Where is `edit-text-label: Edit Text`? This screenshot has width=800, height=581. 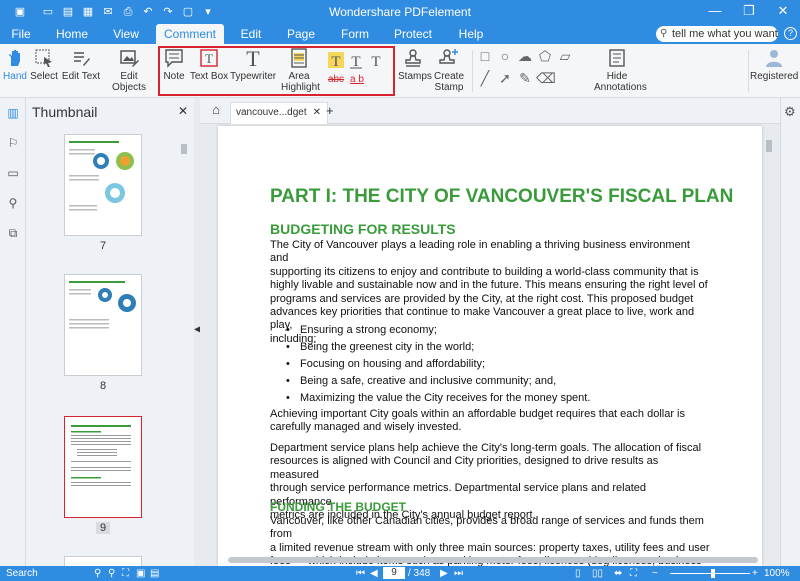
edit-text-label: Edit Text is located at coordinates (81, 76).